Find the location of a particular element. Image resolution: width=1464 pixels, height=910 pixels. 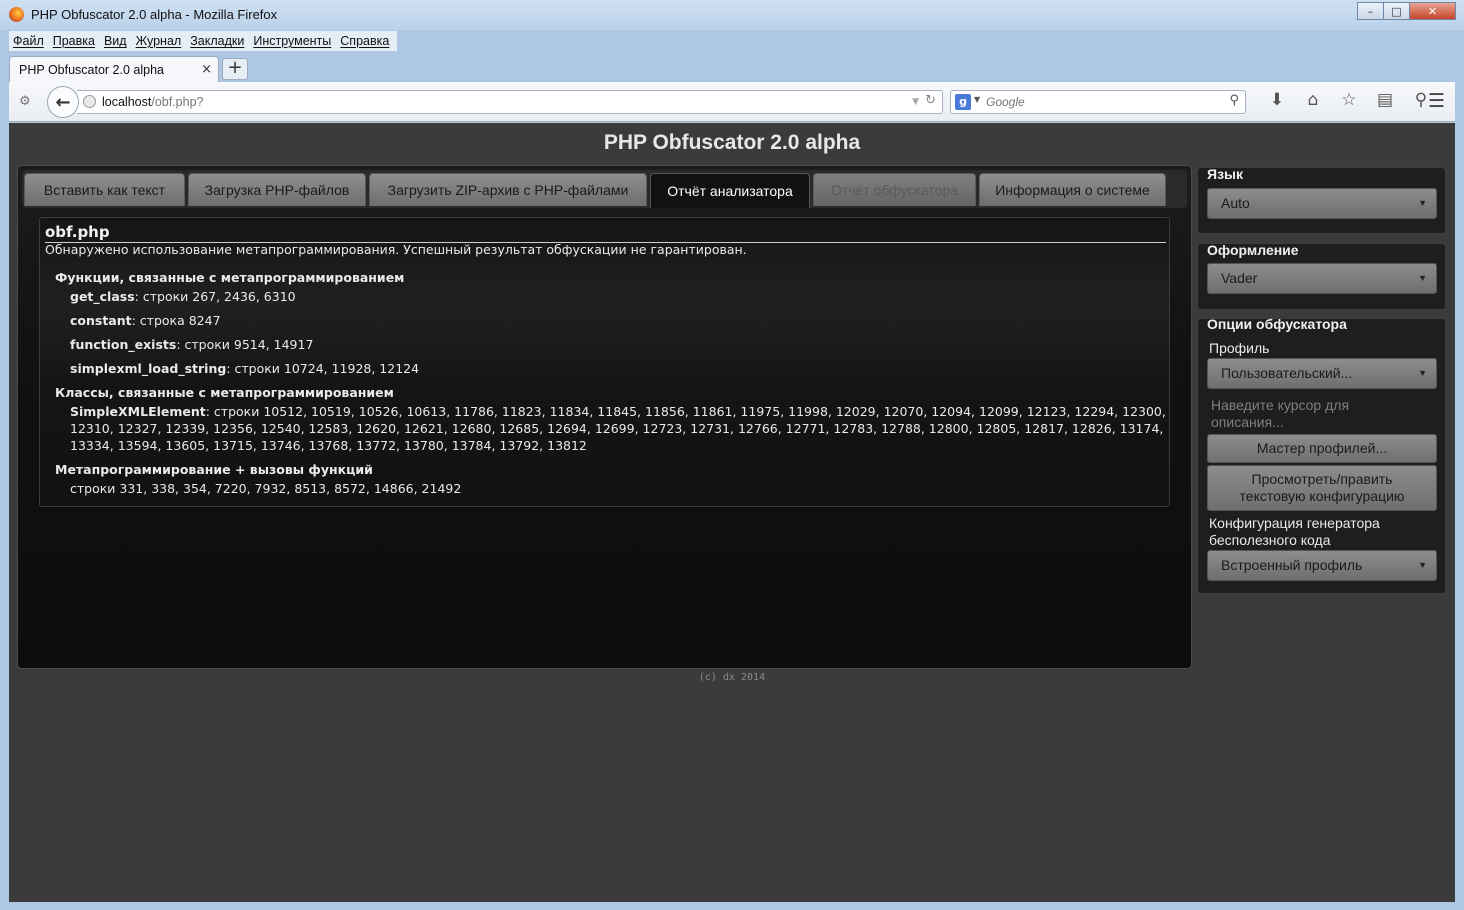

page-title: PHP Obfuscator 2.0 alpha is located at coordinates (732, 142).